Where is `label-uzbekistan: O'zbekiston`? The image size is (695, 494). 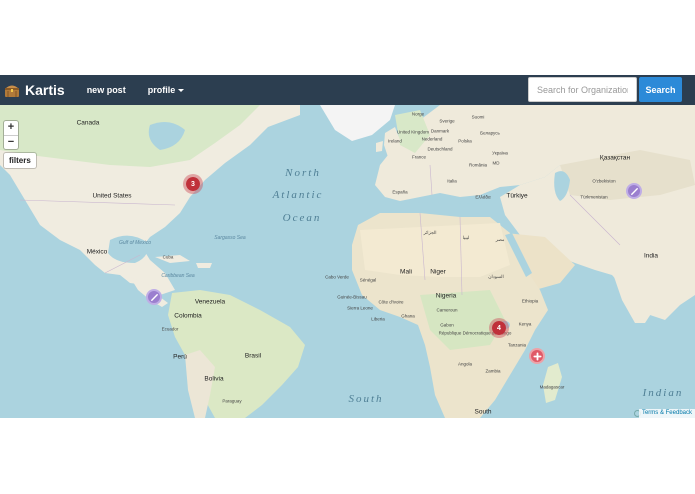 label-uzbekistan: O'zbekiston is located at coordinates (604, 181).